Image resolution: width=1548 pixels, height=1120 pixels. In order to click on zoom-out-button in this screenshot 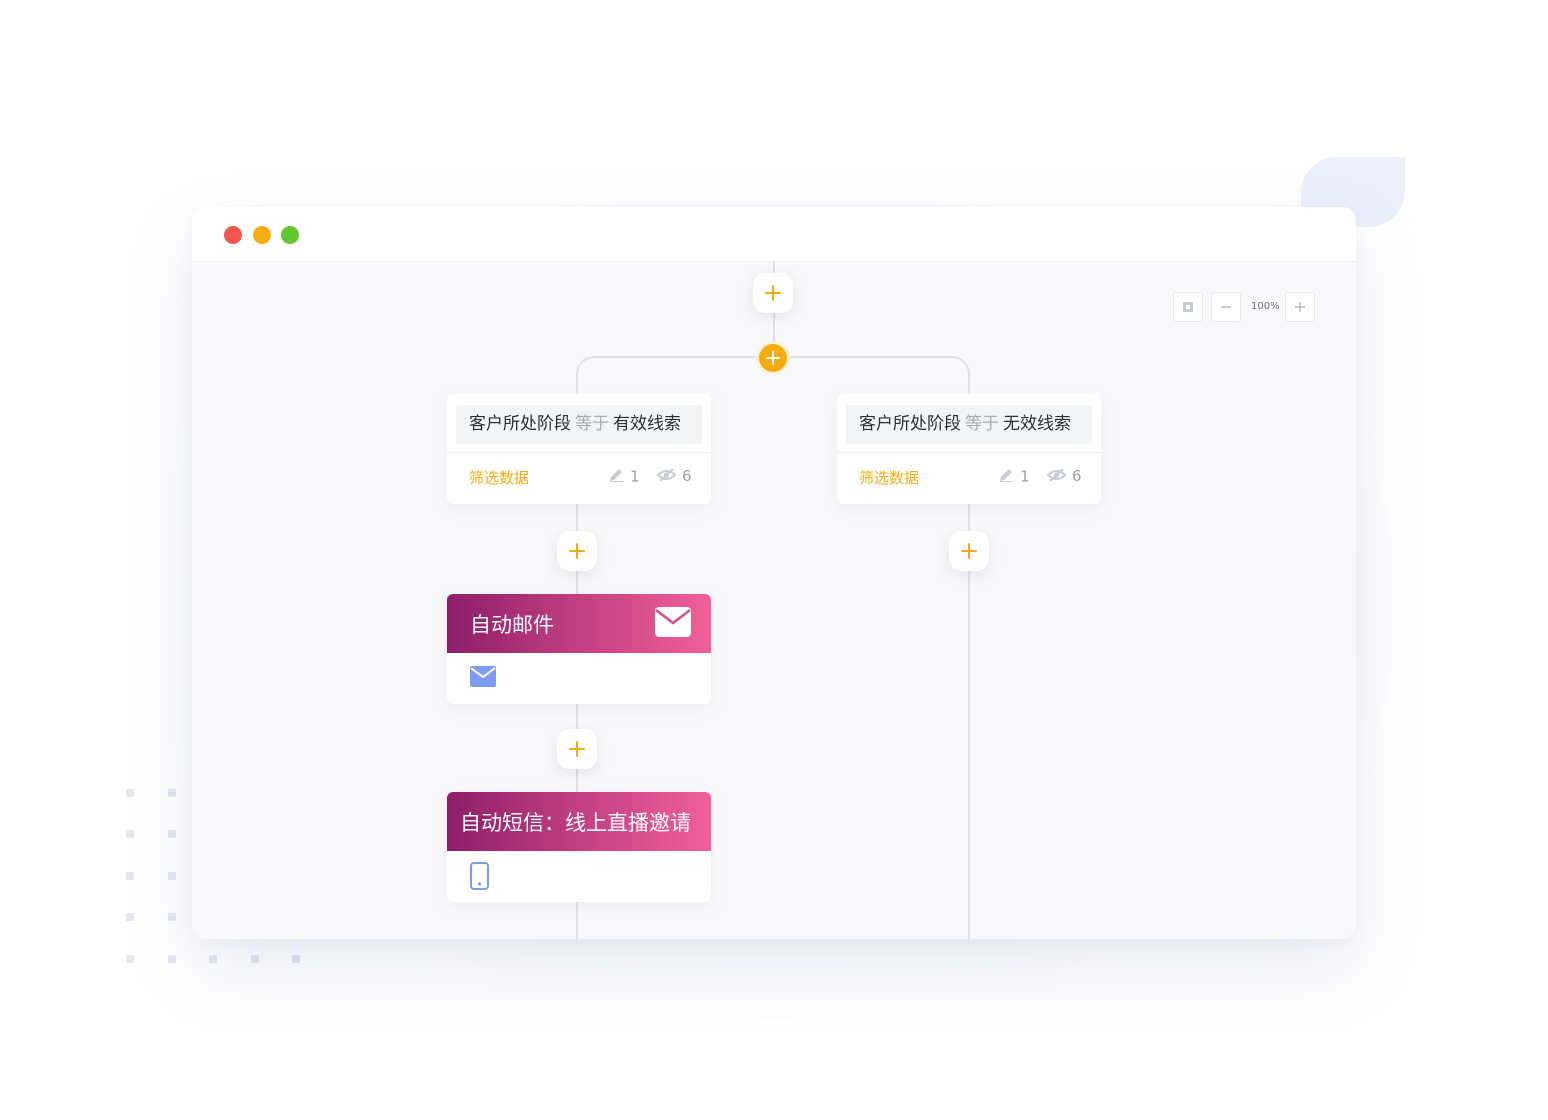, I will do `click(1226, 307)`.